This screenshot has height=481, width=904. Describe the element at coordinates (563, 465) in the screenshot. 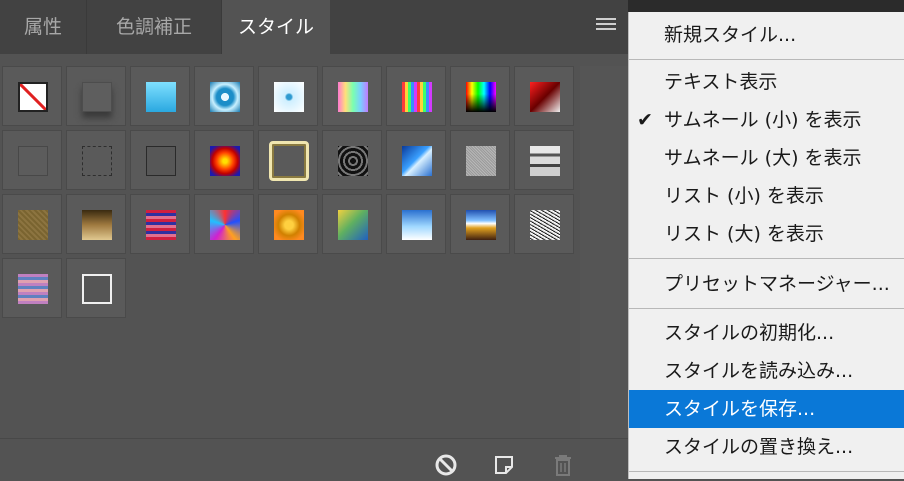

I see `trash-icon` at that location.